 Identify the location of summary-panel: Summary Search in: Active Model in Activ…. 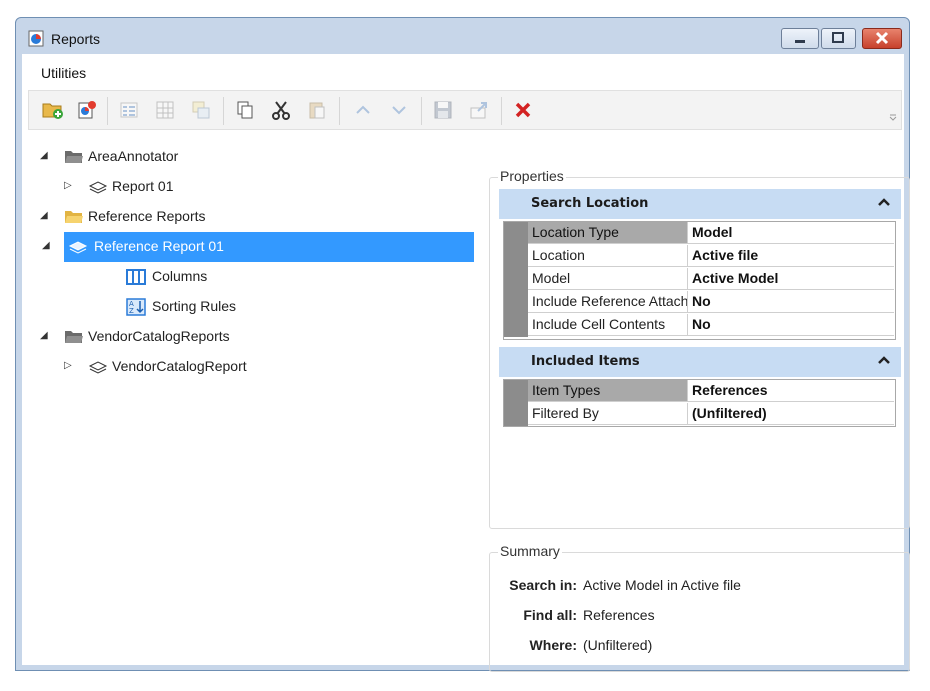
(699, 607).